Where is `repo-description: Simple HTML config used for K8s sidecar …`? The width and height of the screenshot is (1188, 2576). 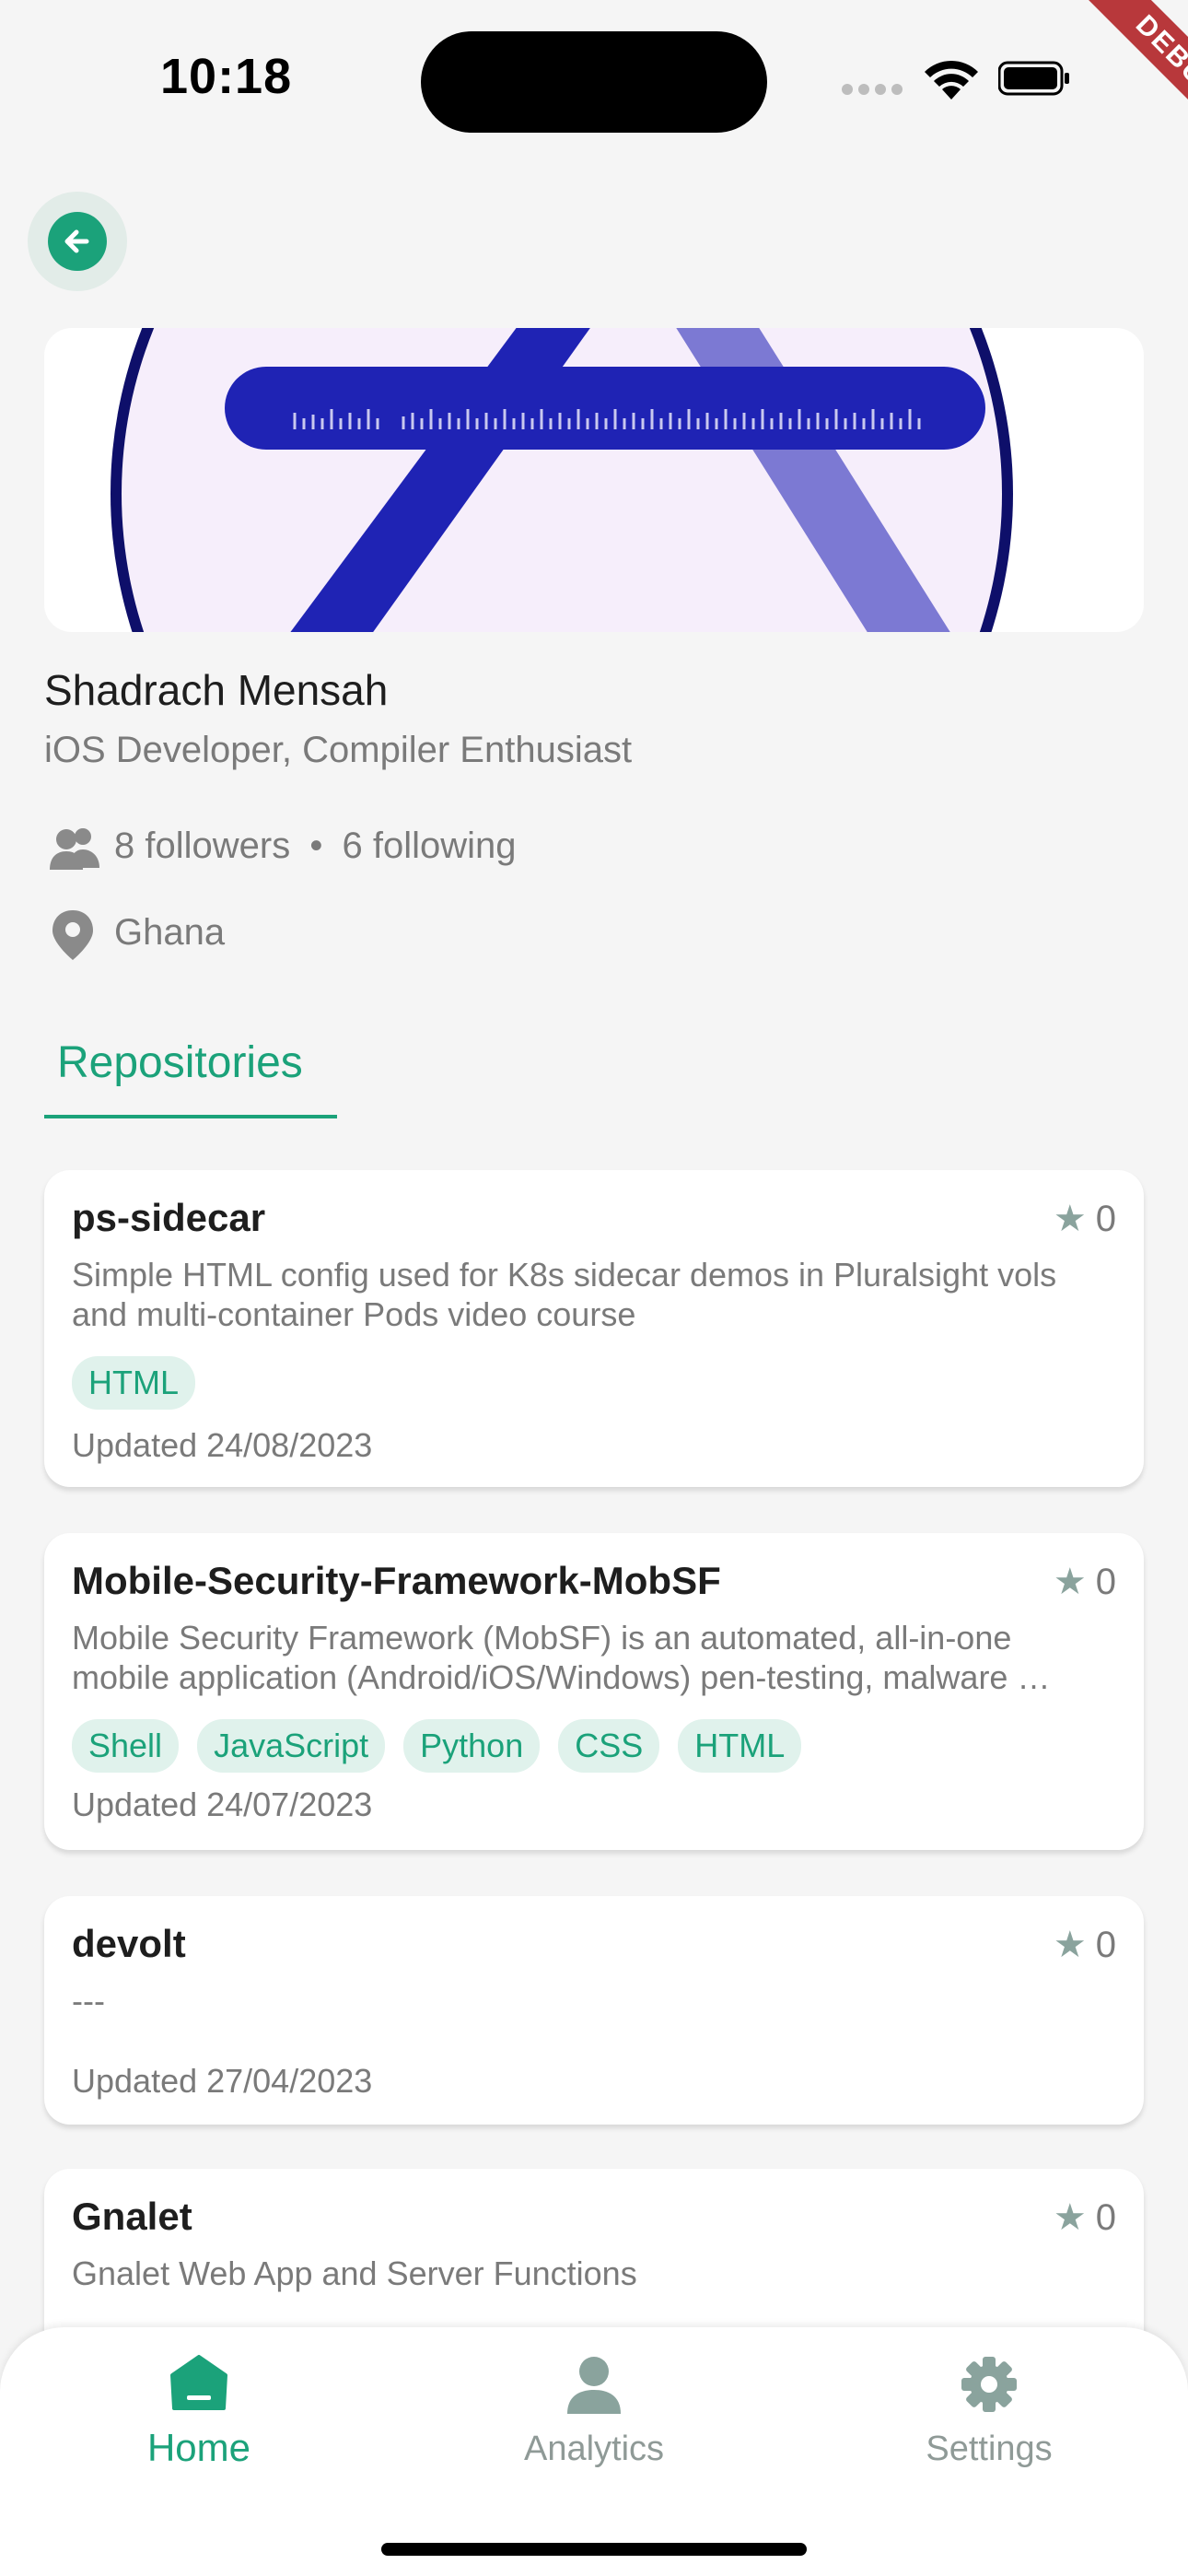 repo-description: Simple HTML config used for K8s sidecar … is located at coordinates (564, 1294).